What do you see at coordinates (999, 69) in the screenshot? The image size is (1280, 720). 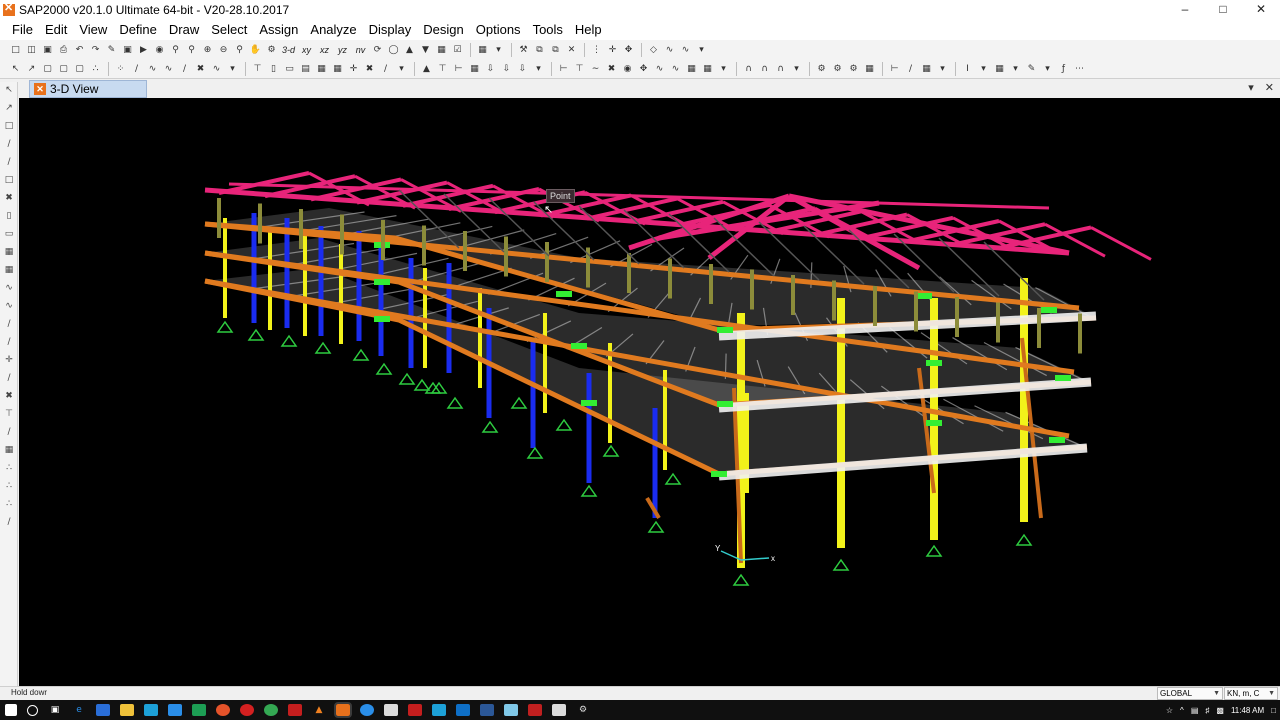 I see `area-icon: ▦` at bounding box center [999, 69].